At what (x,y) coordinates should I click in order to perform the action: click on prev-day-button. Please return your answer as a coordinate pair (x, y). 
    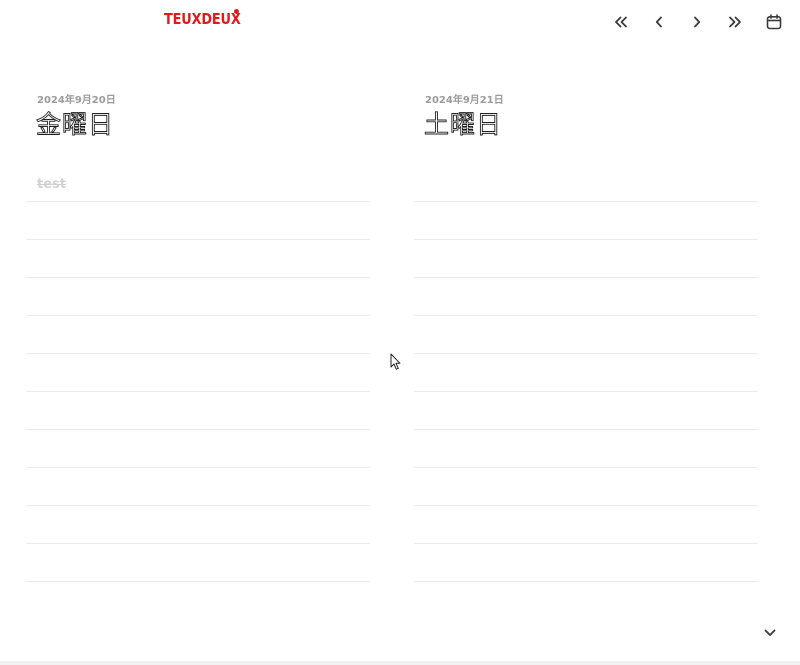
    Looking at the image, I should click on (659, 22).